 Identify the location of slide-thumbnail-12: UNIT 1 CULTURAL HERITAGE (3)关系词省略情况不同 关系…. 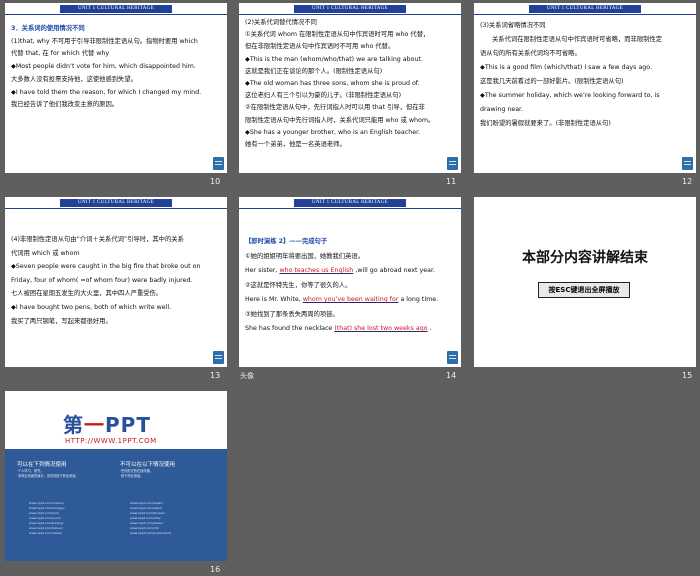
(585, 88).